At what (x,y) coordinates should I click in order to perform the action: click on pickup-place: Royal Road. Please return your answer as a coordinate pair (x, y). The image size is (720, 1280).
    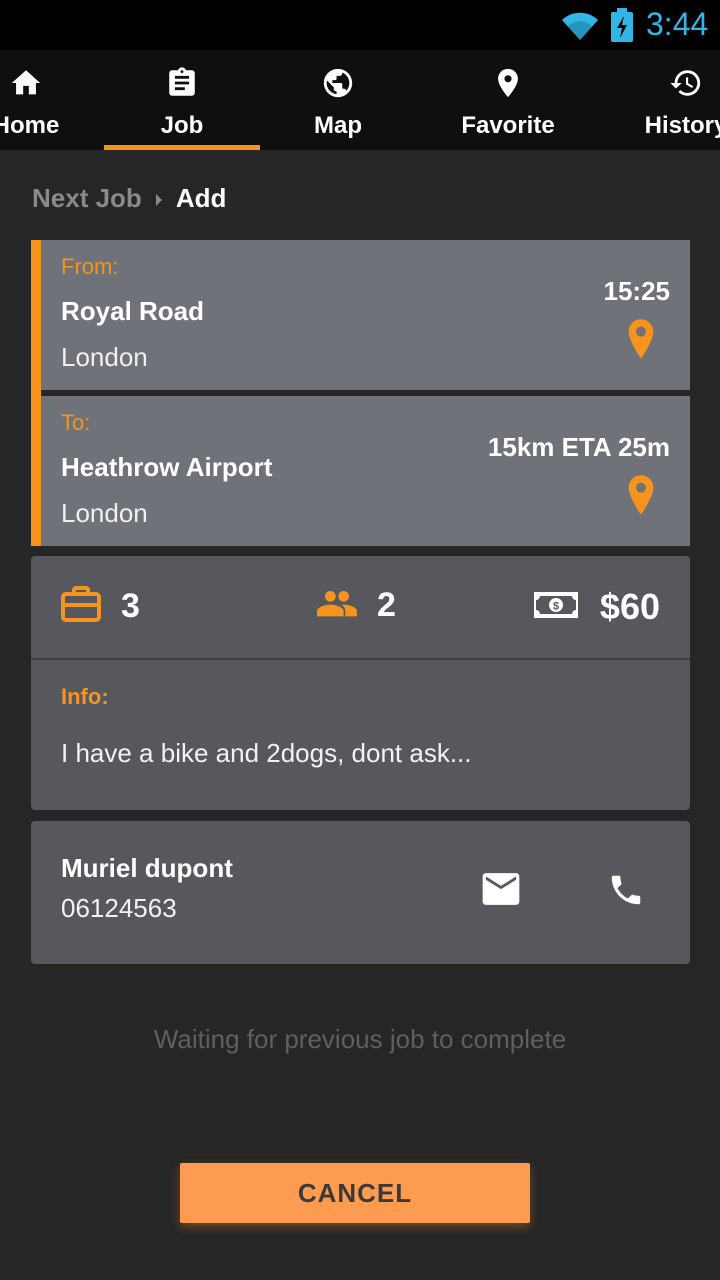
    Looking at the image, I should click on (133, 311).